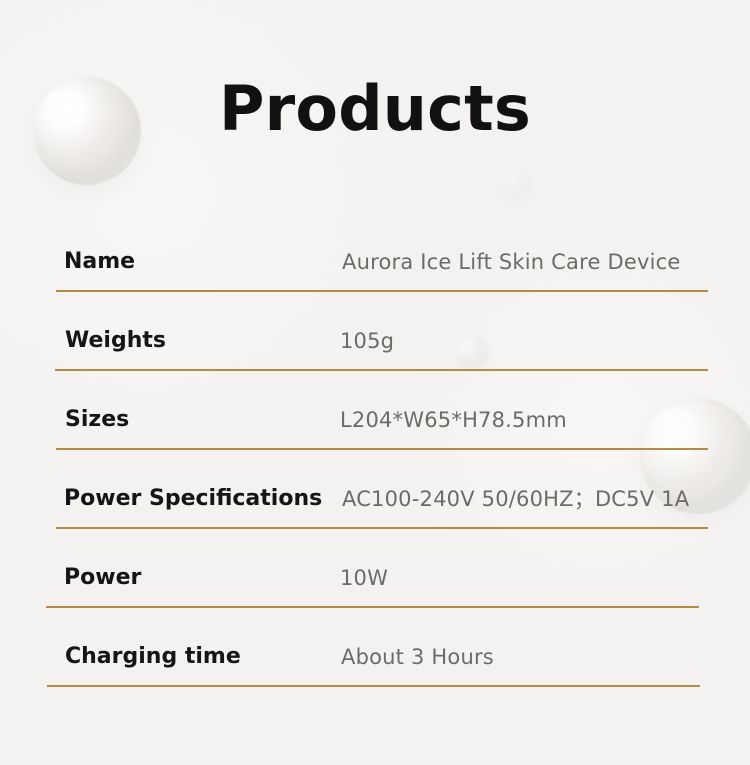 This screenshot has width=750, height=765. What do you see at coordinates (511, 262) in the screenshot?
I see `spec-value: Aurora Ice Lift Skin Care Device` at bounding box center [511, 262].